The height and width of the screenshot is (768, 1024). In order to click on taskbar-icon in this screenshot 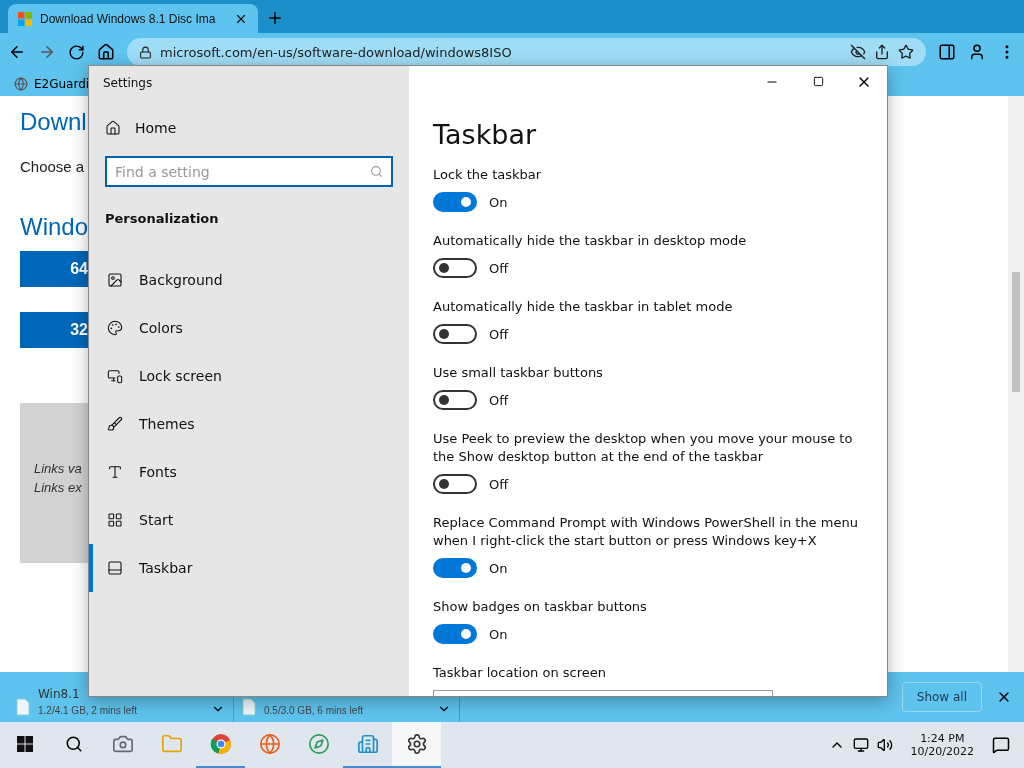, I will do `click(115, 568)`.